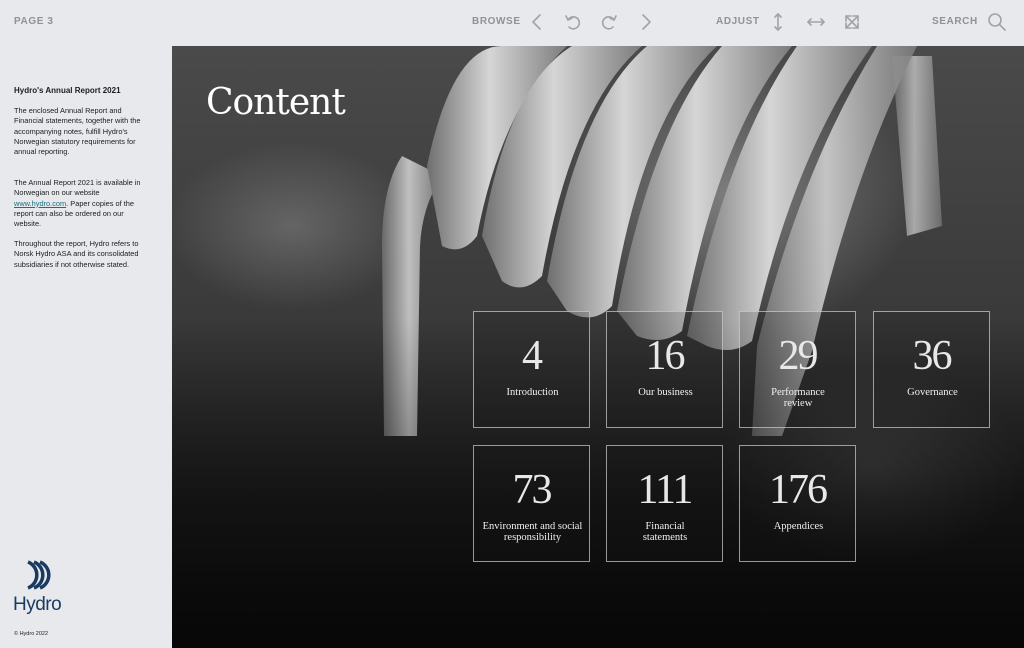 Image resolution: width=1024 pixels, height=648 pixels. What do you see at coordinates (646, 22) in the screenshot?
I see `chevron-right-icon` at bounding box center [646, 22].